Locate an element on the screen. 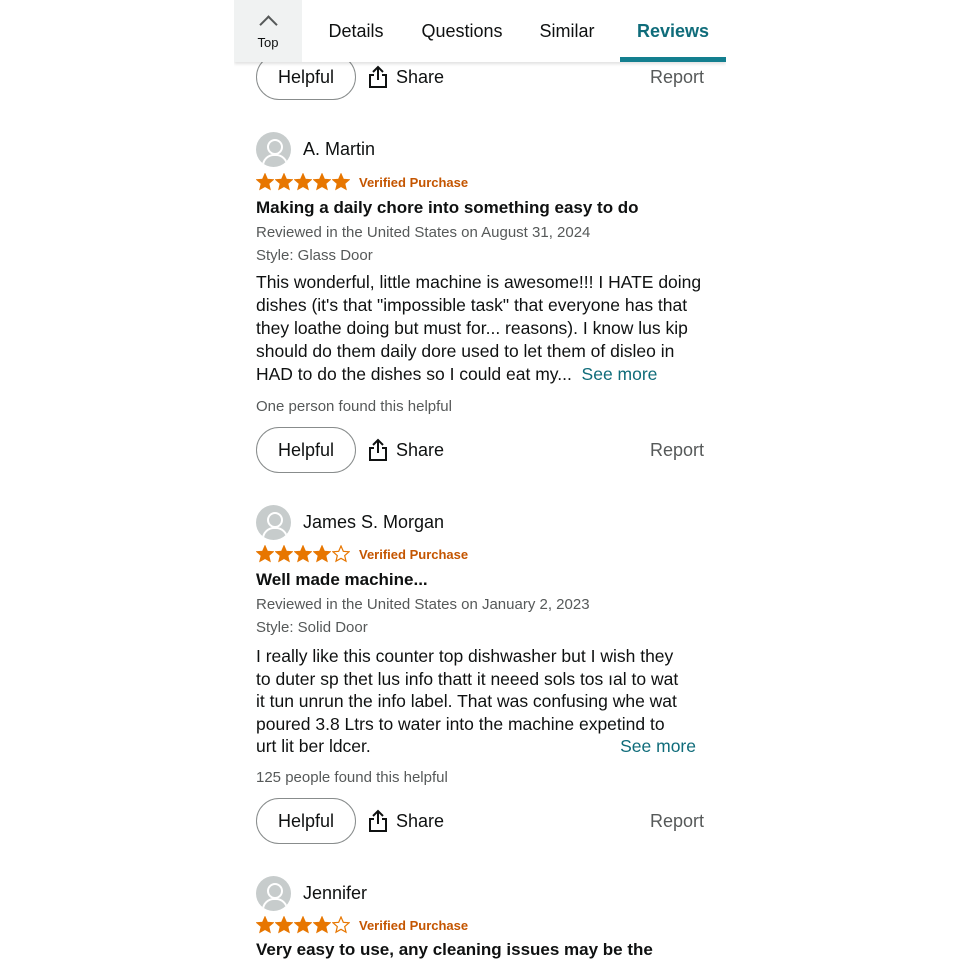 The height and width of the screenshot is (960, 960). review-body-line: urt lit ber ldcer. is located at coordinates (313, 746).